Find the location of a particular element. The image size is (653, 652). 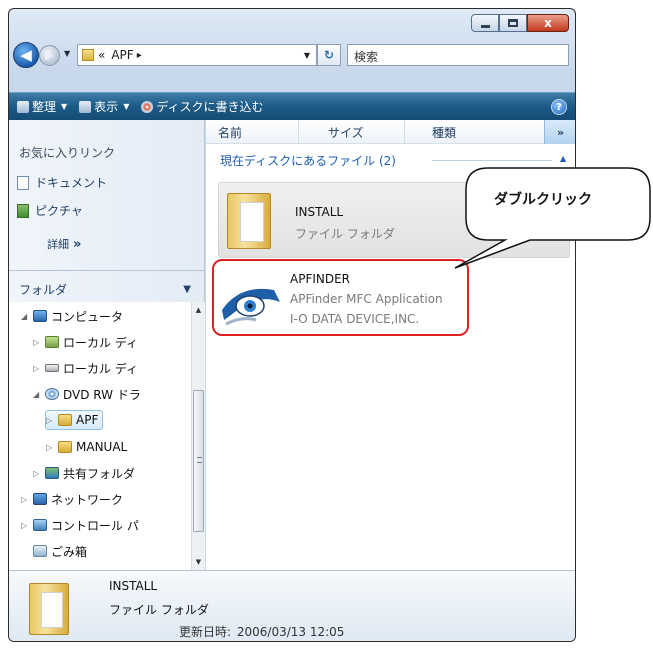

callout-bubble is located at coordinates (552, 218).